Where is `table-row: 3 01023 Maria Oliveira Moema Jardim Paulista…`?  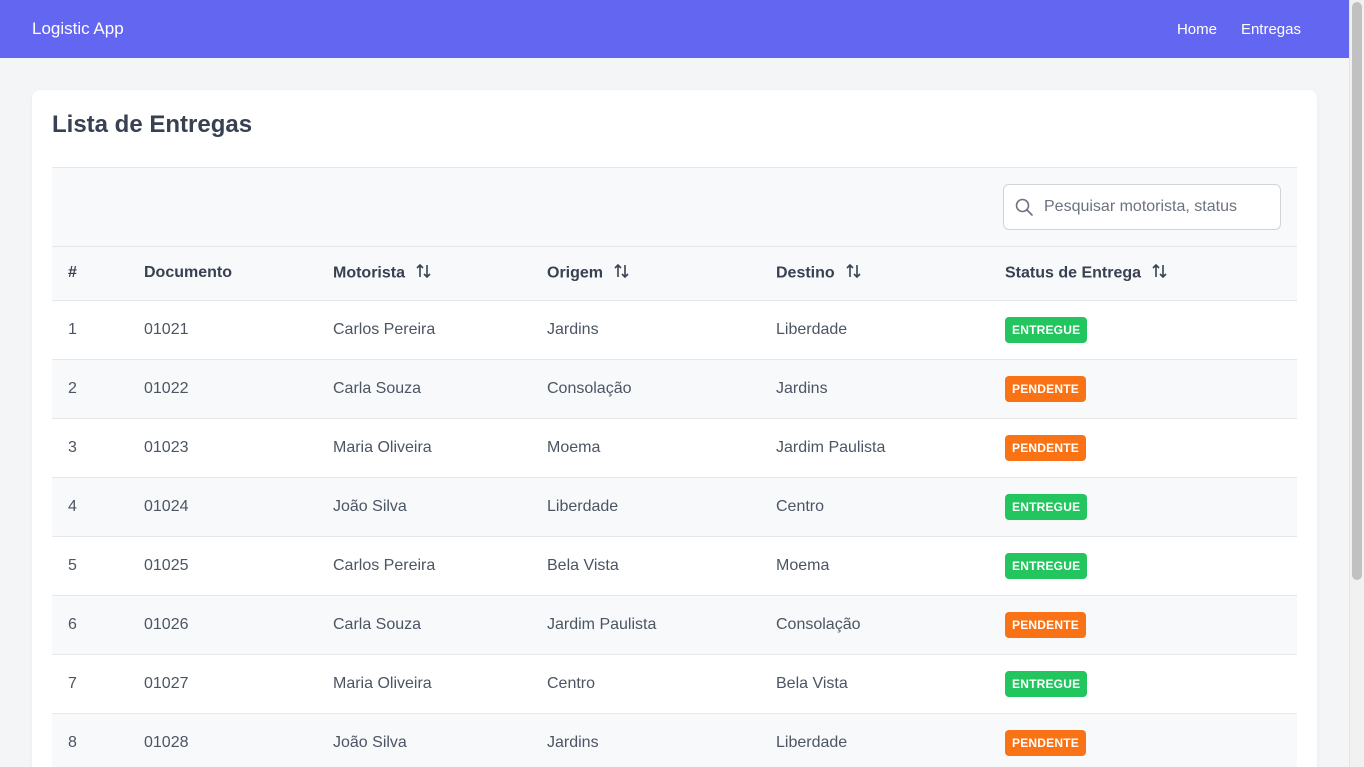 table-row: 3 01023 Maria Oliveira Moema Jardim Paulista… is located at coordinates (674, 448).